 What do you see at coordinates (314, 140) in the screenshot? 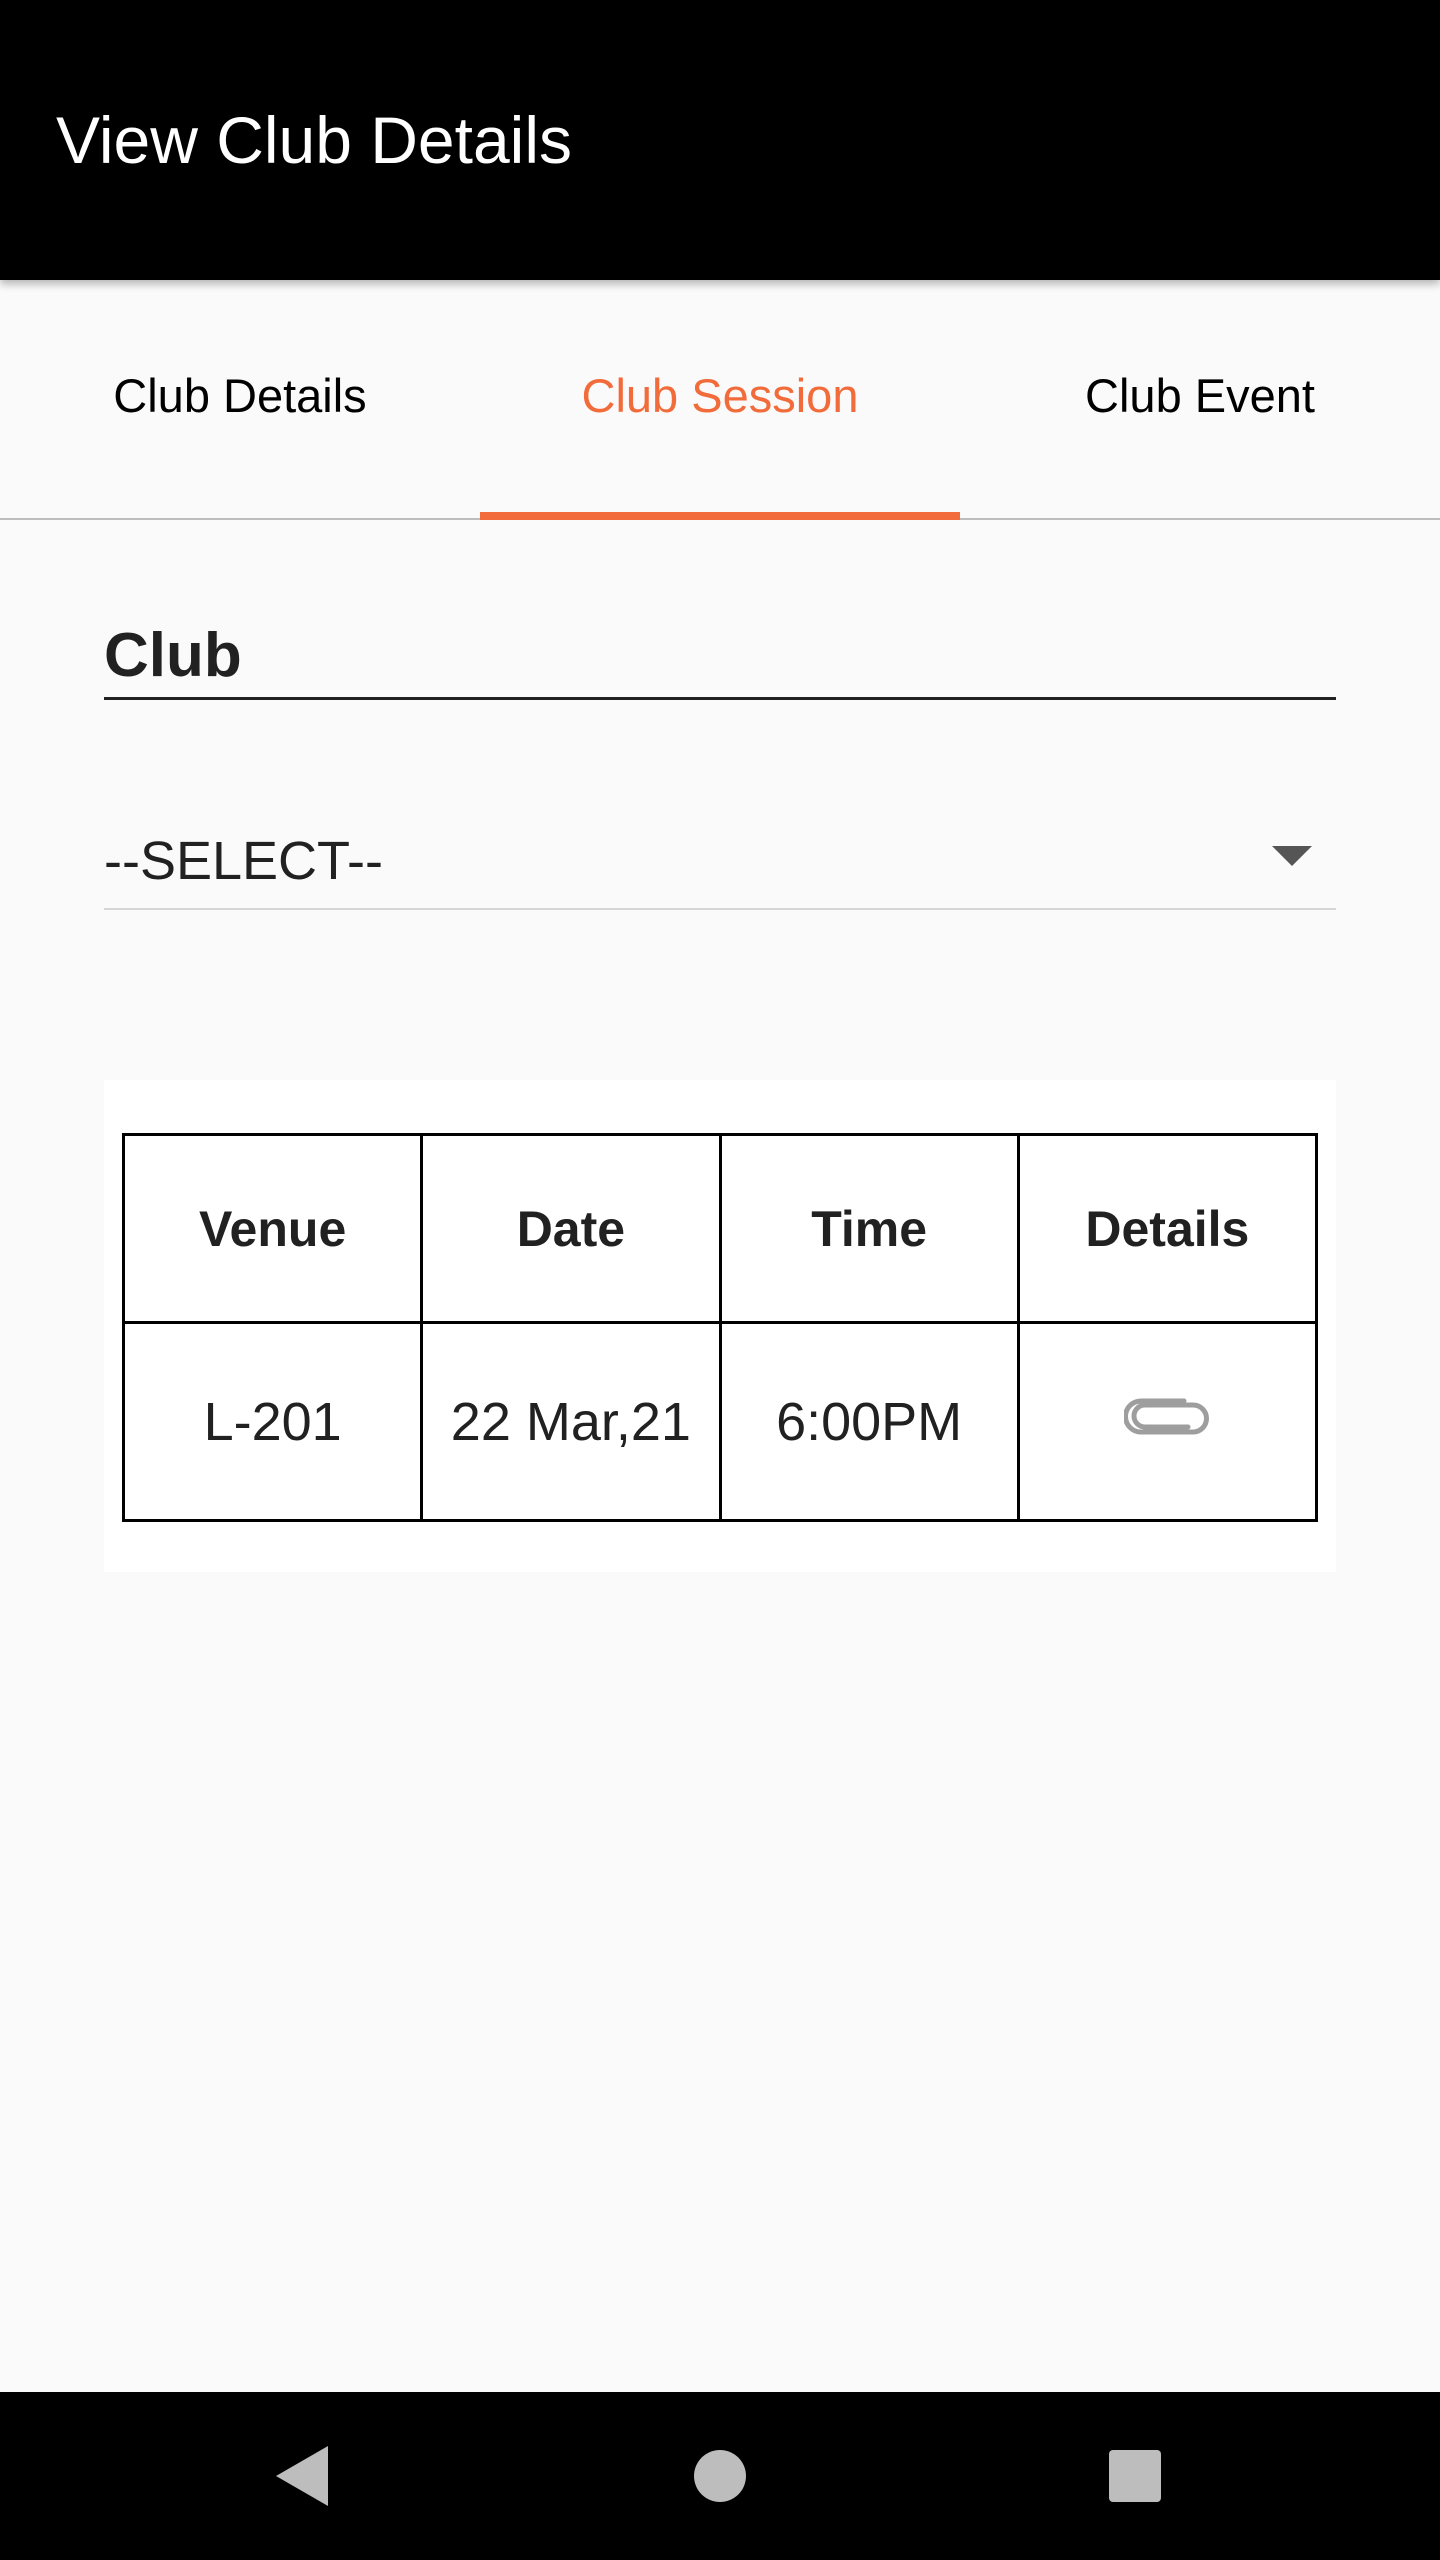
I see `page-title: View Club Details` at bounding box center [314, 140].